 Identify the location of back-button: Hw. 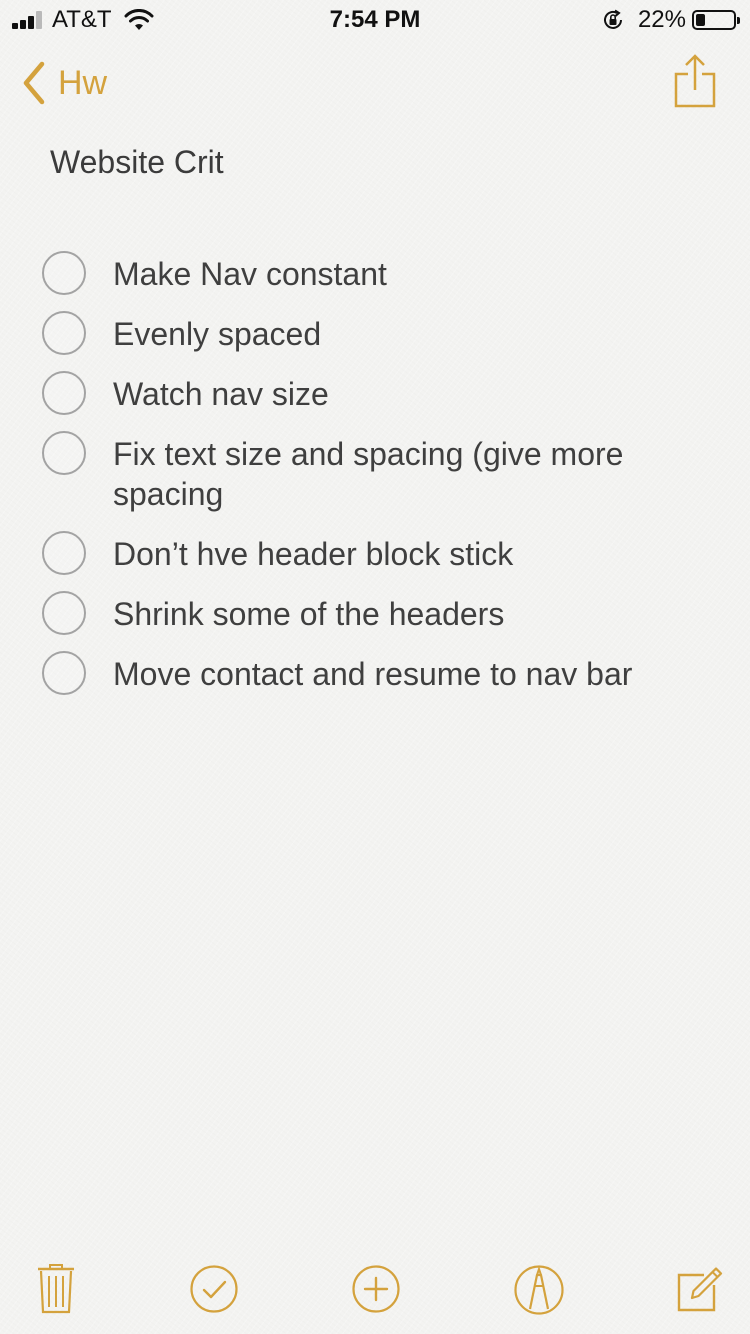
(63, 83).